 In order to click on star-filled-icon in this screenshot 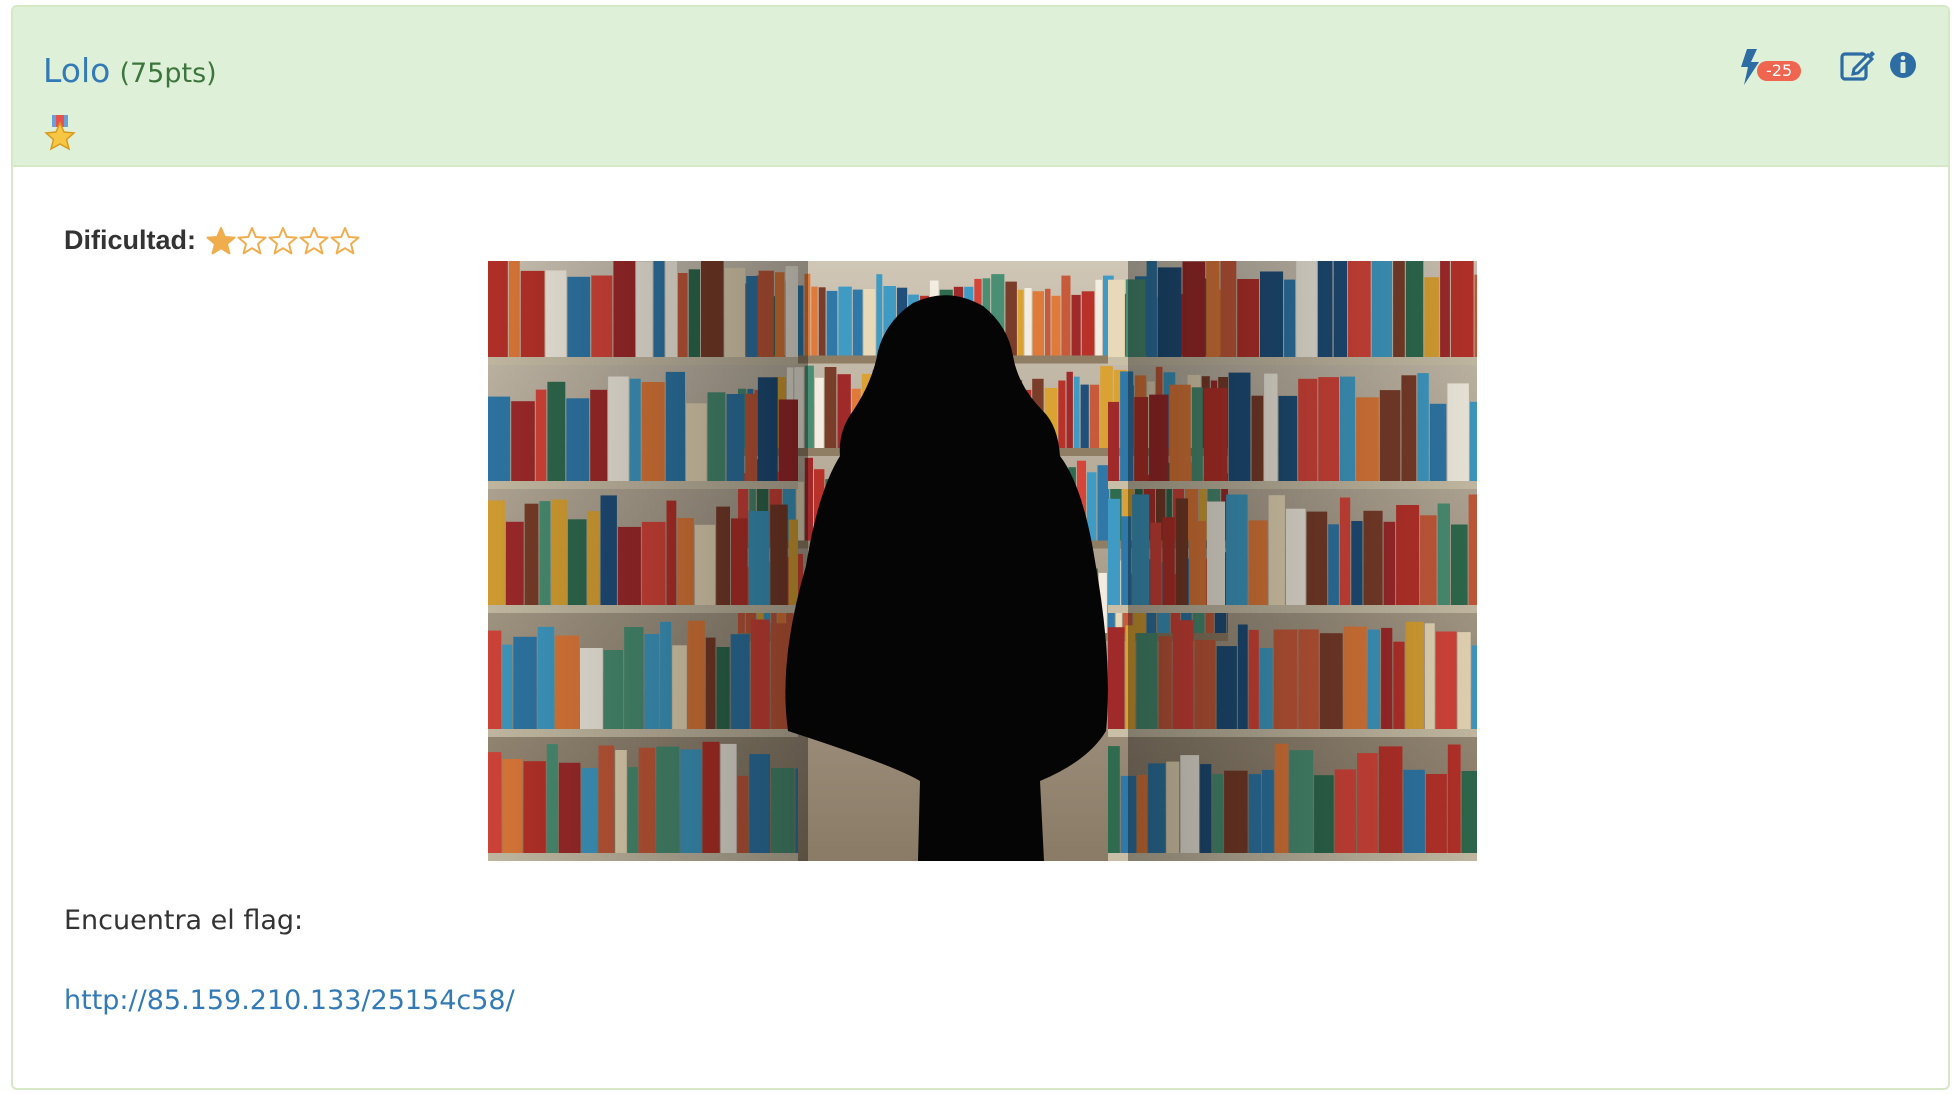, I will do `click(221, 240)`.